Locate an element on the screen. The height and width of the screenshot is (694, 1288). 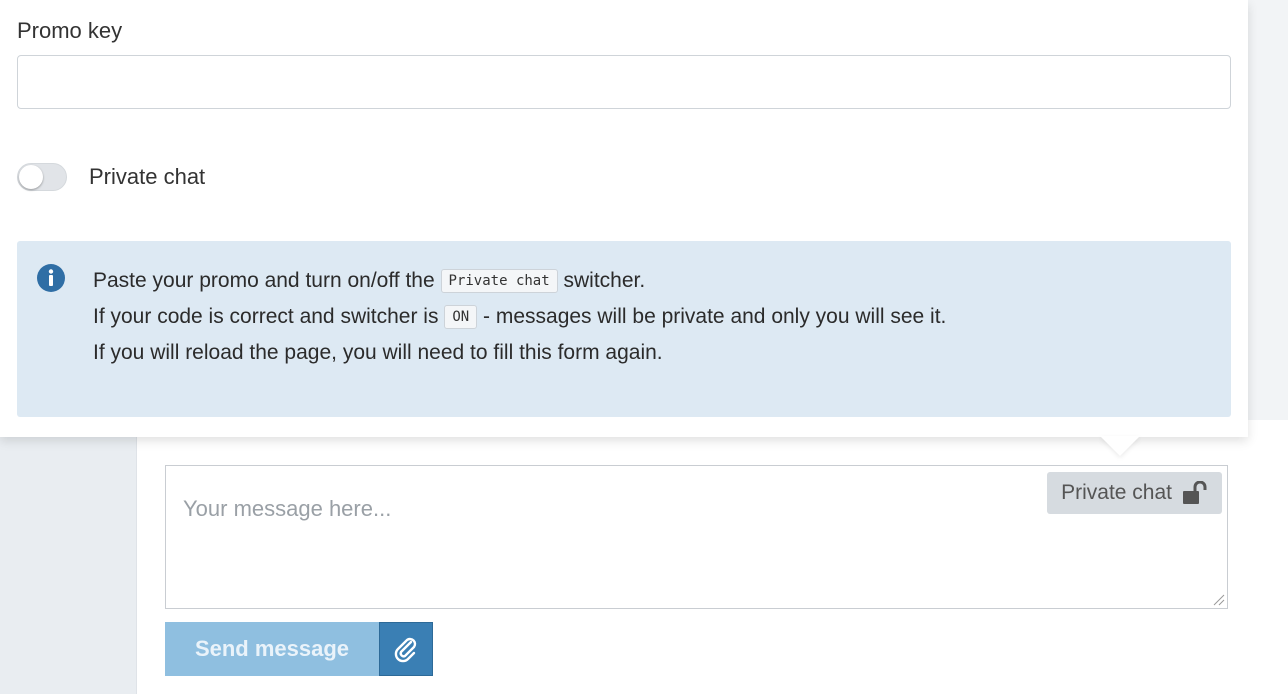
paperclip-icon is located at coordinates (405, 650).